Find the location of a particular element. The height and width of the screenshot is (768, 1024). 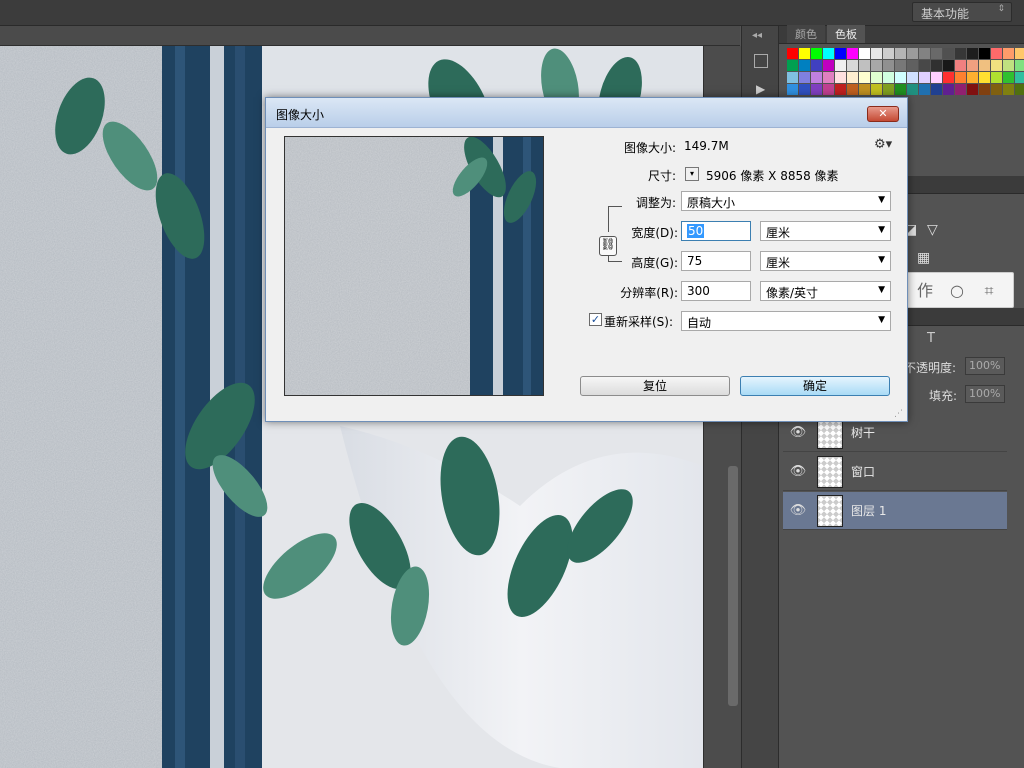

search-icon: ○ is located at coordinates (957, 291).